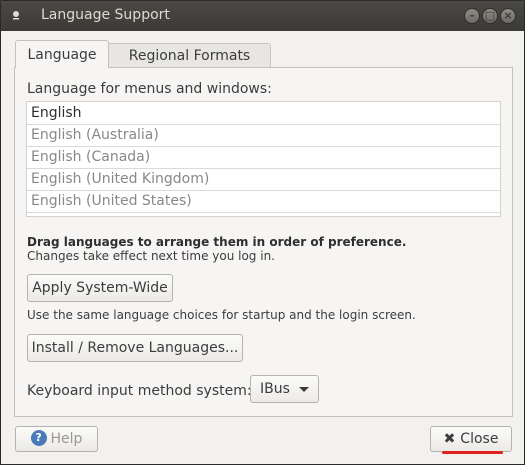 This screenshot has height=465, width=525. Describe the element at coordinates (100, 288) in the screenshot. I see `apply-system-wide-button: Apply System-Wide` at that location.